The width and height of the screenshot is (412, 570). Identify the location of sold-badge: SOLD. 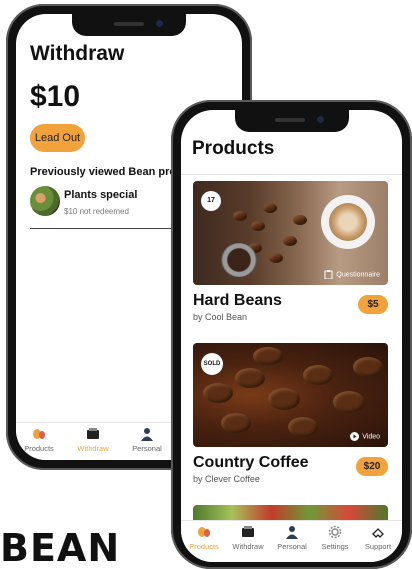
(212, 364).